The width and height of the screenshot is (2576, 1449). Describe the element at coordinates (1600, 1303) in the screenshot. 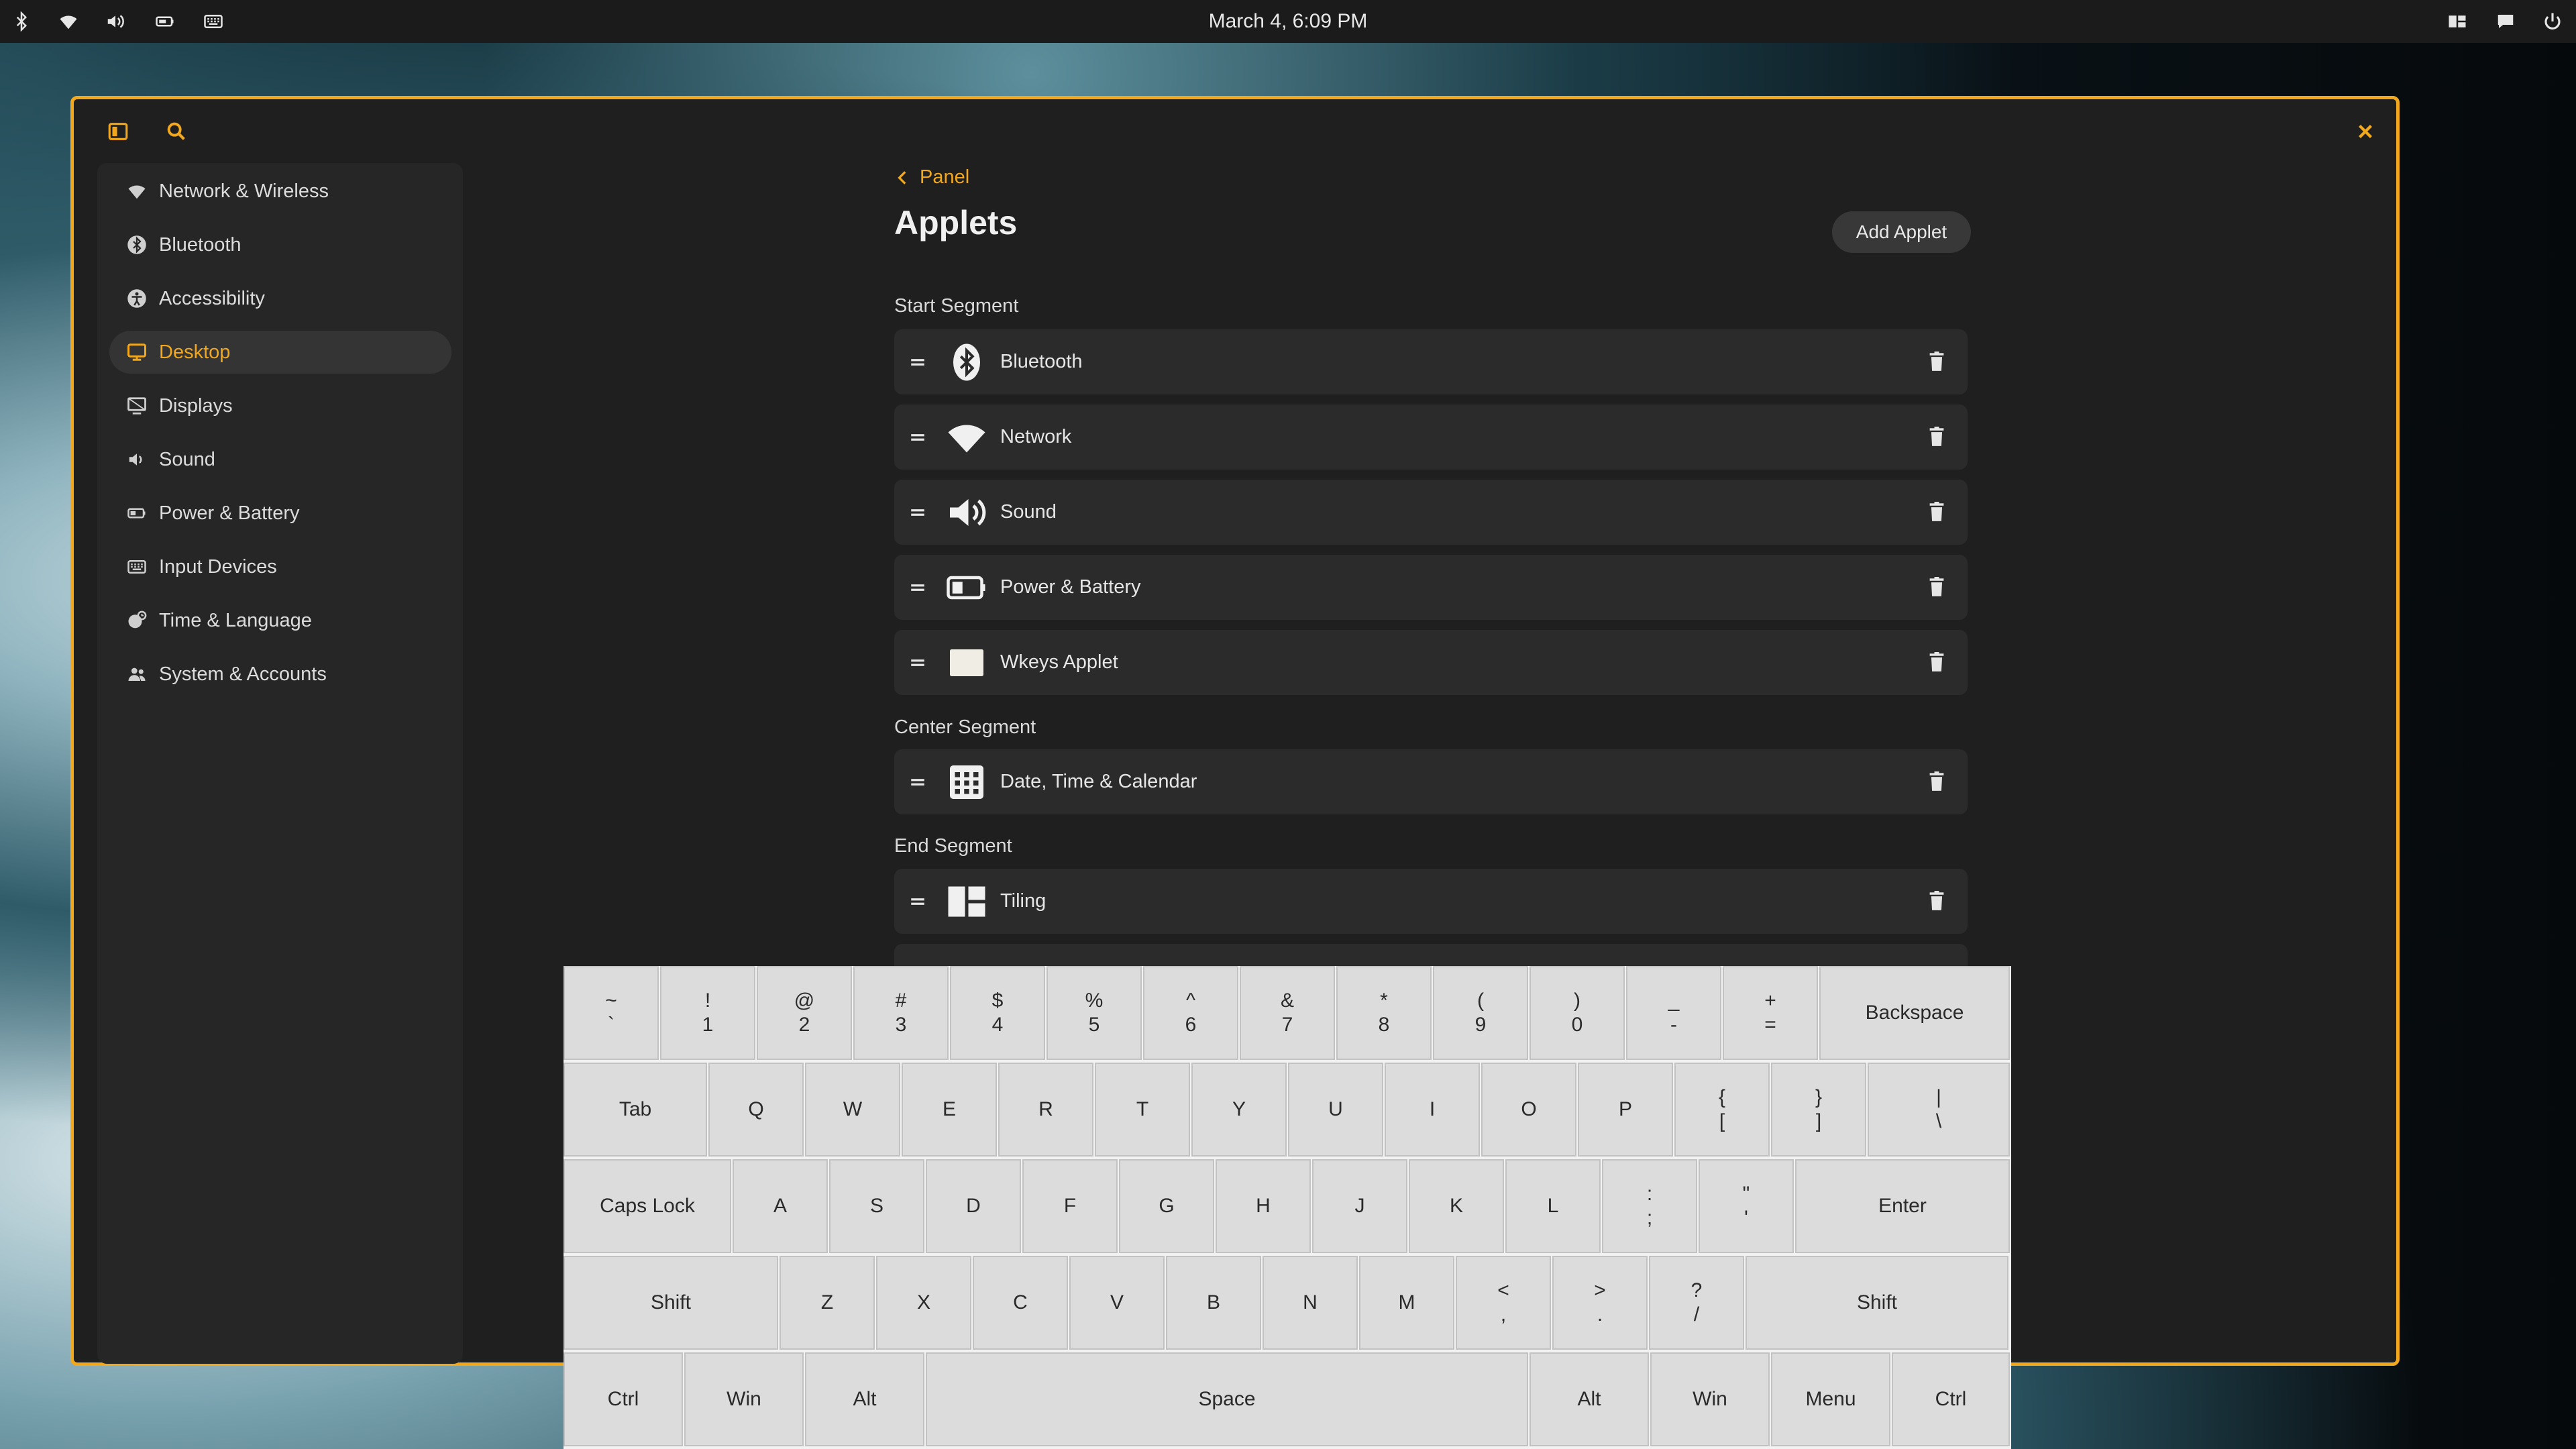

I see `key-symbol: >.` at that location.